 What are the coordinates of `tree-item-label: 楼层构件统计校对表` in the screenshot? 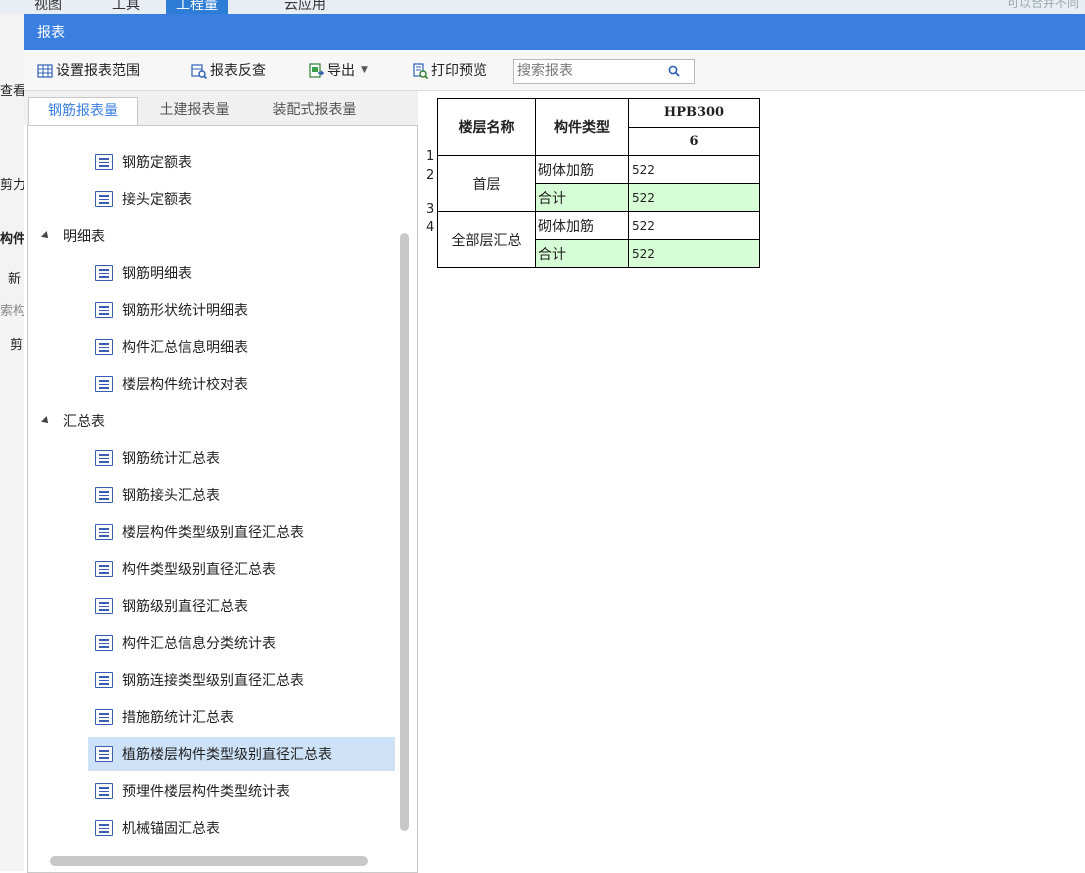 It's located at (185, 385).